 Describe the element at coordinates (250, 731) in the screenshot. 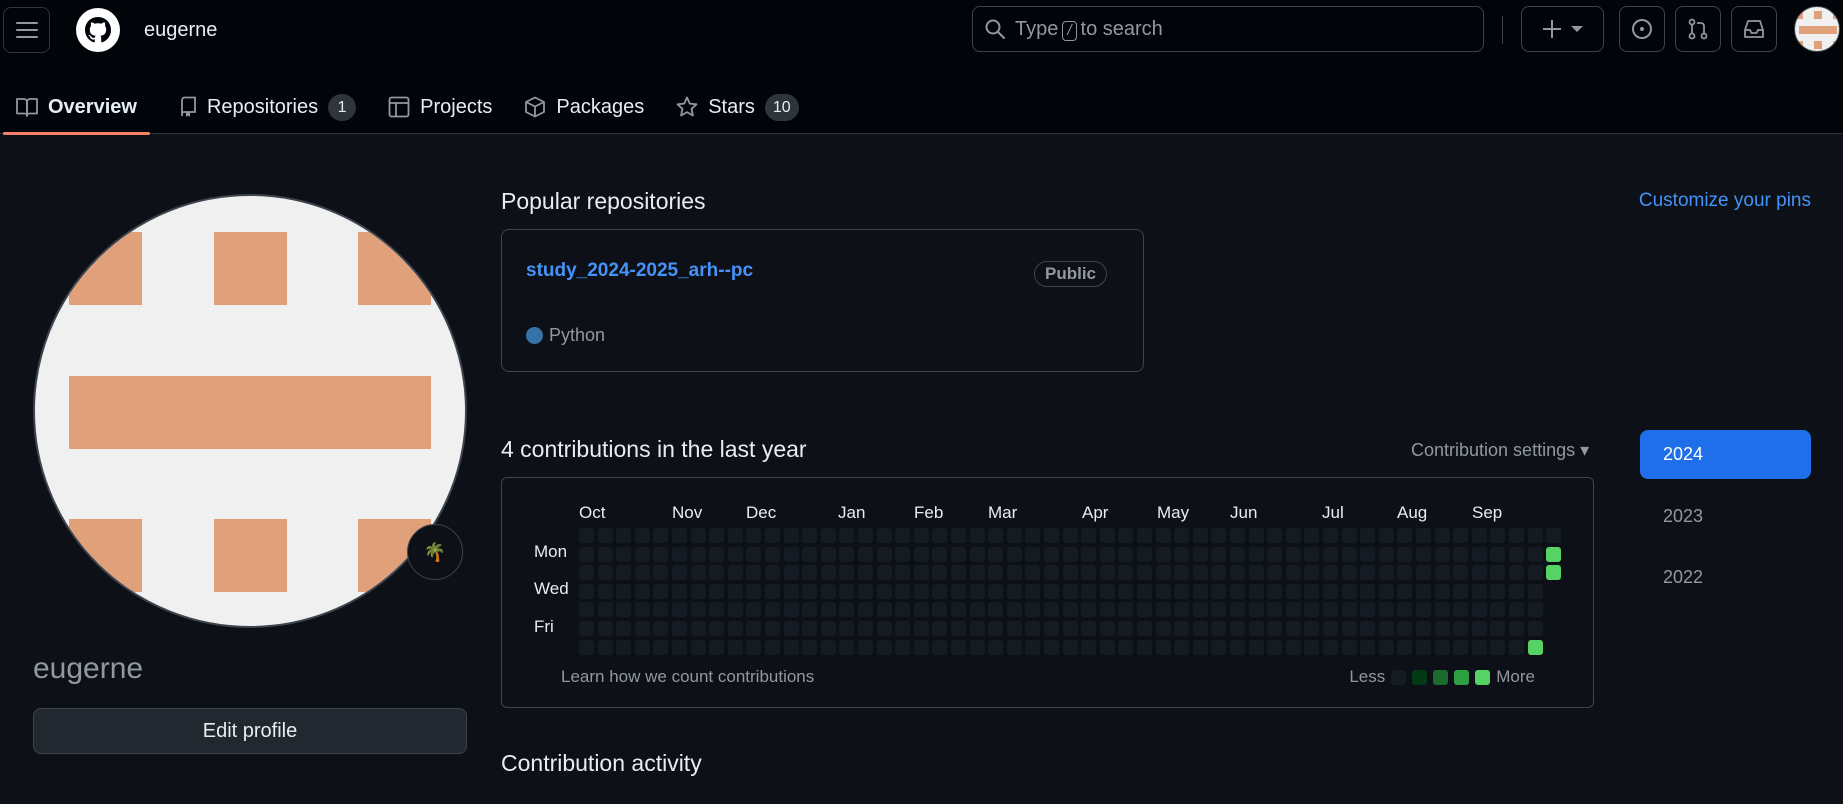

I see `edit-profile-button: Edit profile` at that location.